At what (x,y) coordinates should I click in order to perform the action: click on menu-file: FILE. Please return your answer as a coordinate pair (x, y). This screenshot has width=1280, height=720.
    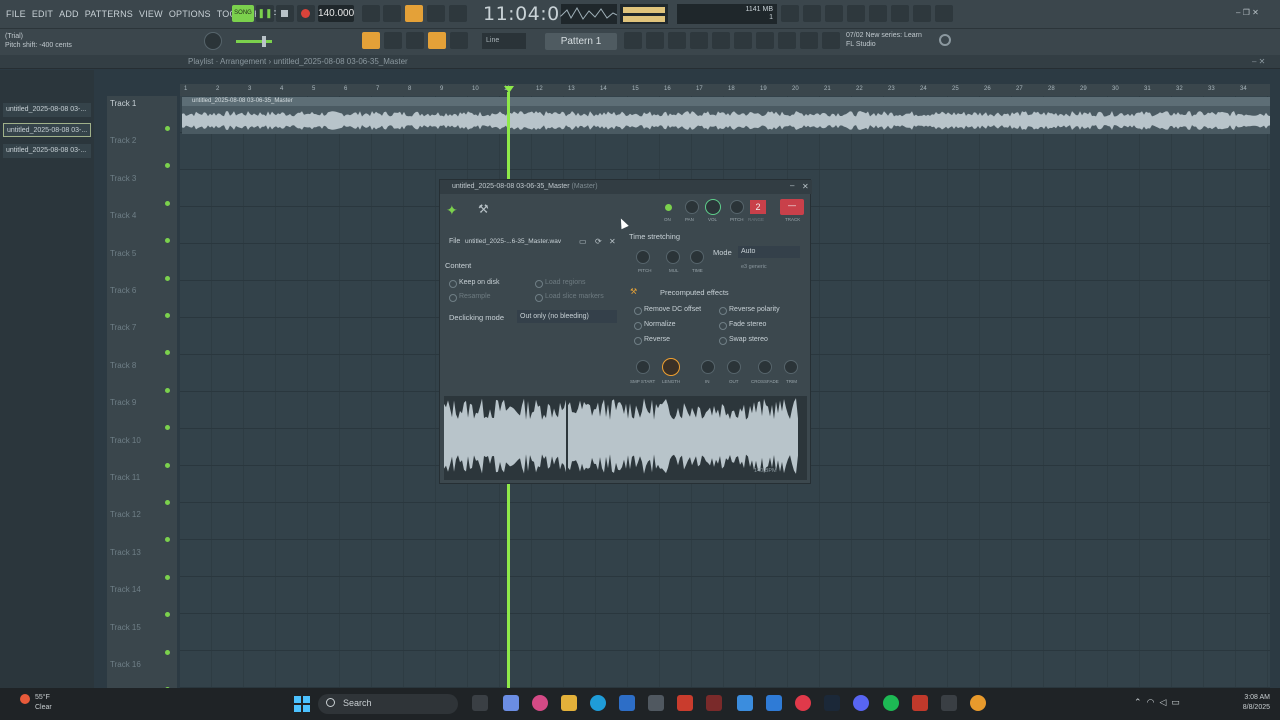
    Looking at the image, I should click on (16, 14).